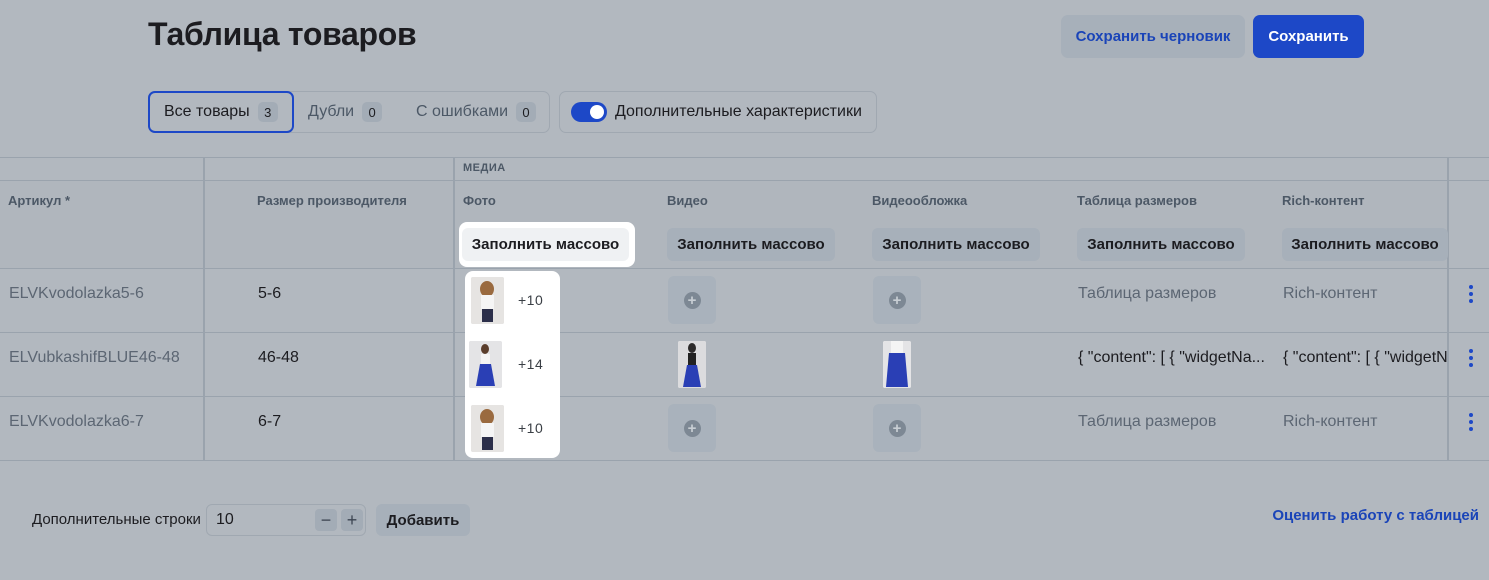 This screenshot has width=1489, height=580. What do you see at coordinates (269, 422) in the screenshot?
I see `row-size: 6-7` at bounding box center [269, 422].